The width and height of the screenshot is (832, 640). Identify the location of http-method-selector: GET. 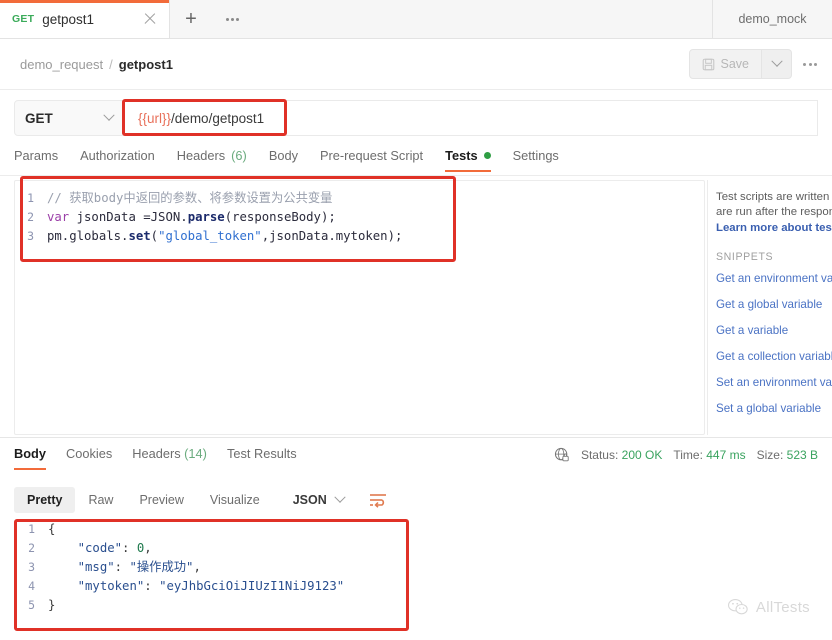
(69, 118).